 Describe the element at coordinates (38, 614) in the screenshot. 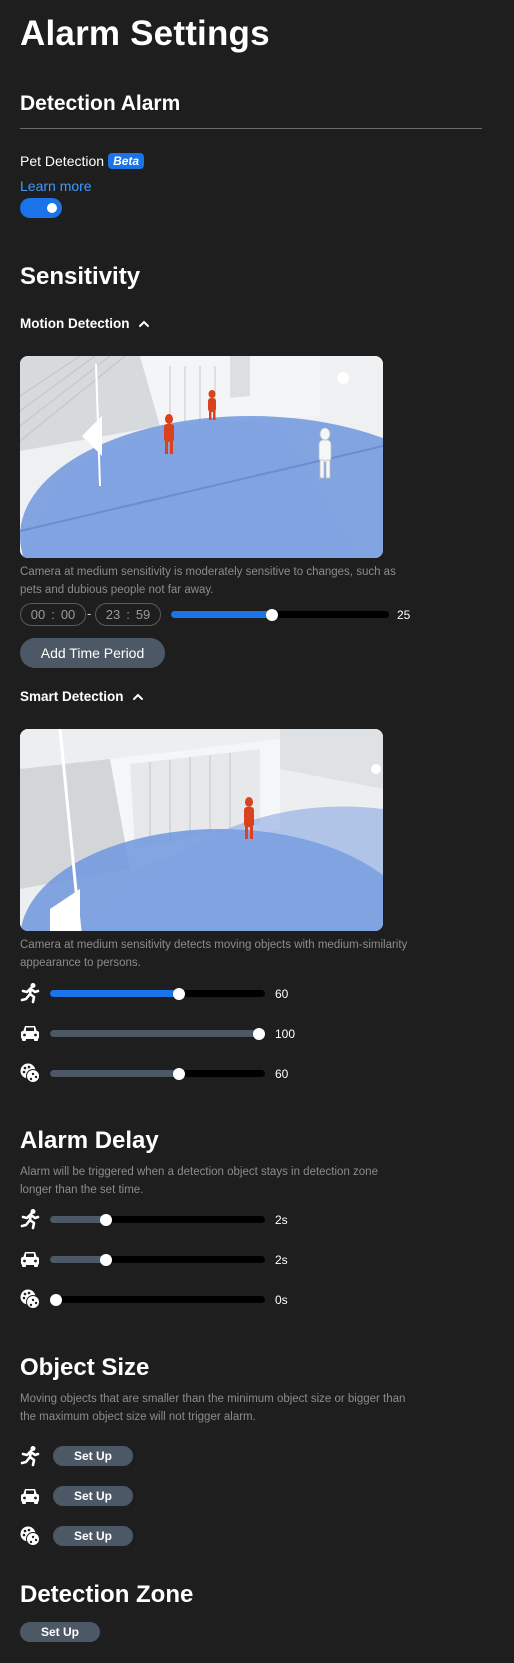

I see `start-hour: 00` at that location.